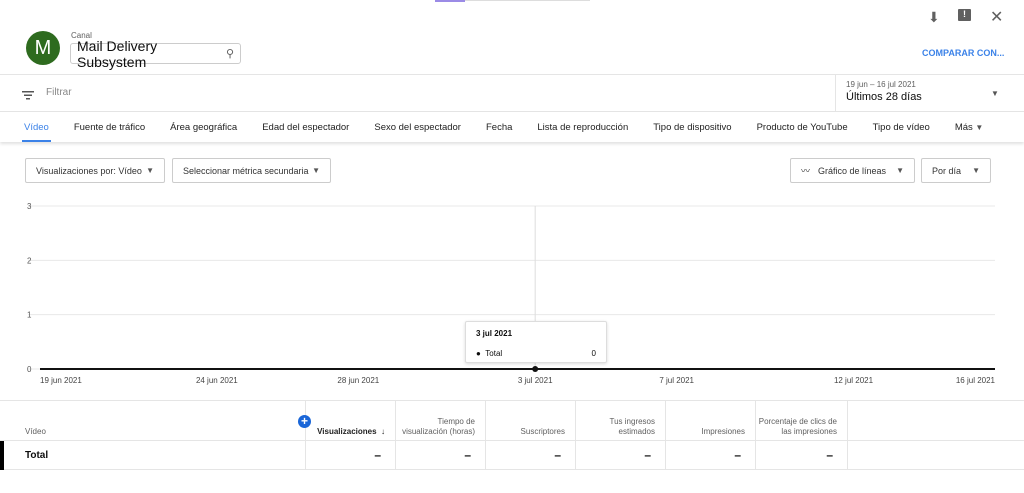 The height and width of the screenshot is (493, 1024). Describe the element at coordinates (494, 333) in the screenshot. I see `tooltip-date: 3 jul 2021` at that location.